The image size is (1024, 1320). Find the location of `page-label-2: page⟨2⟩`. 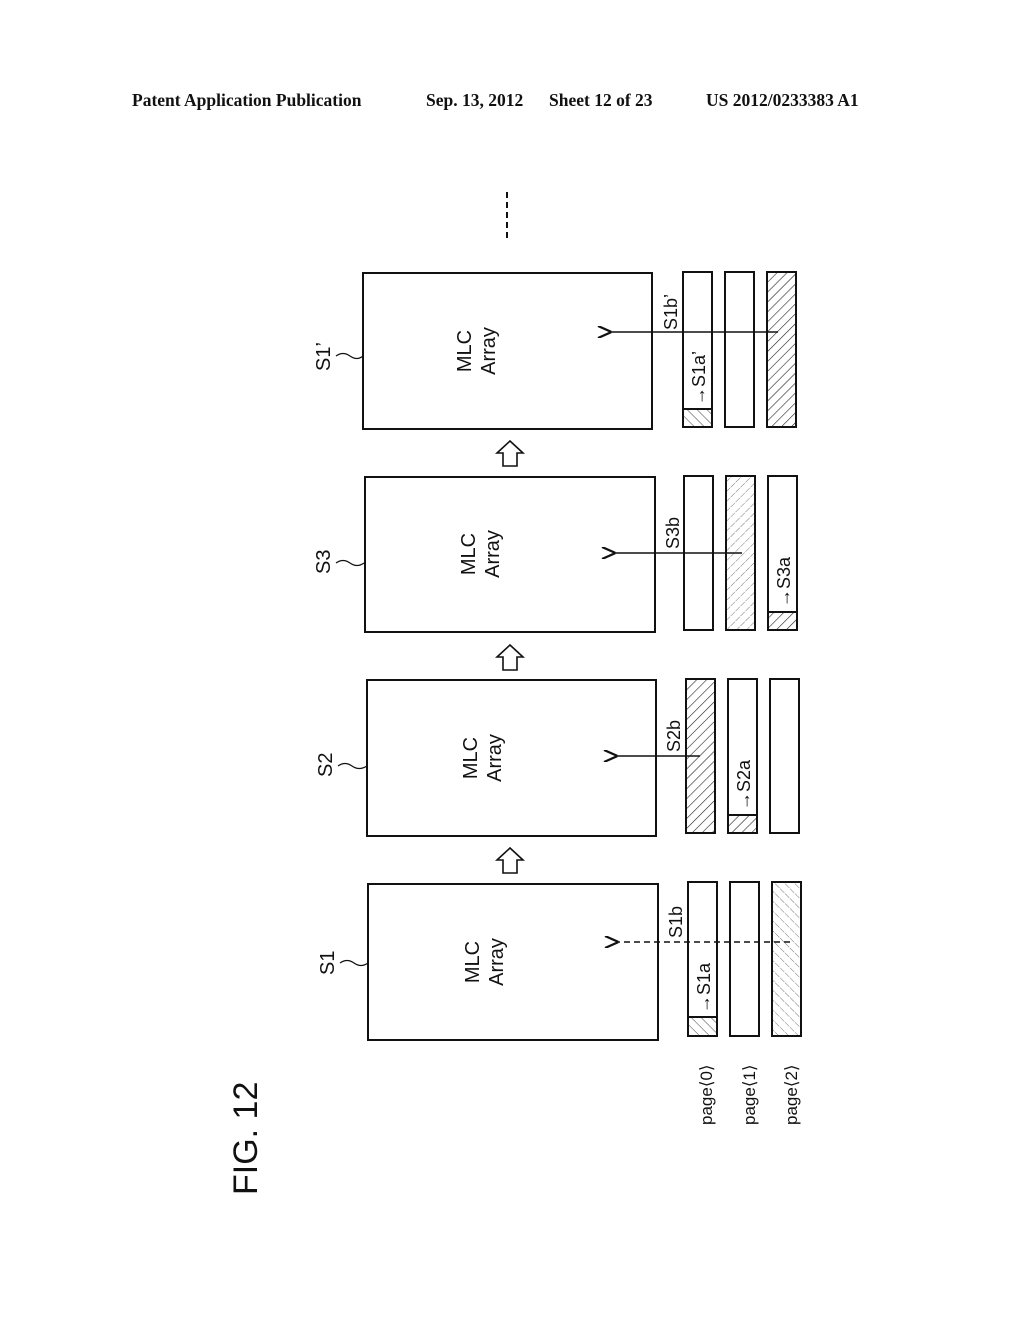

page-label-2: page⟨2⟩ is located at coordinates (791, 1094).